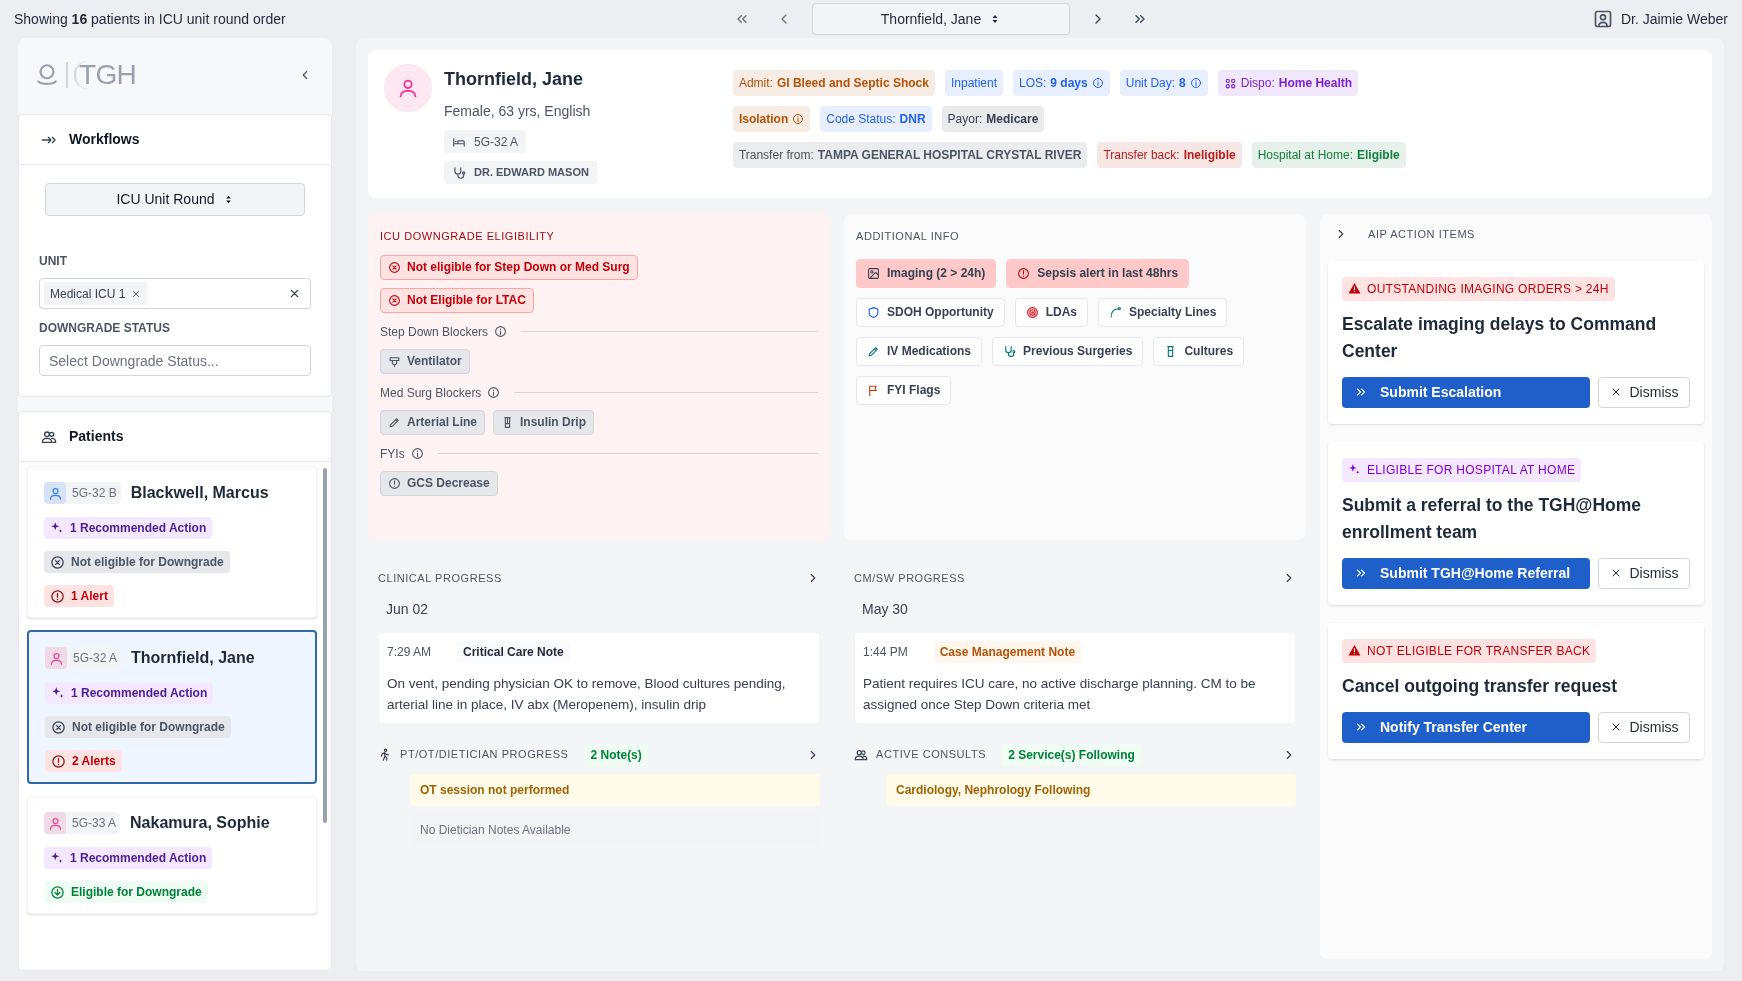 This screenshot has height=981, width=1742. What do you see at coordinates (1674, 19) in the screenshot?
I see `user-name: Dr. Jaimie Weber` at bounding box center [1674, 19].